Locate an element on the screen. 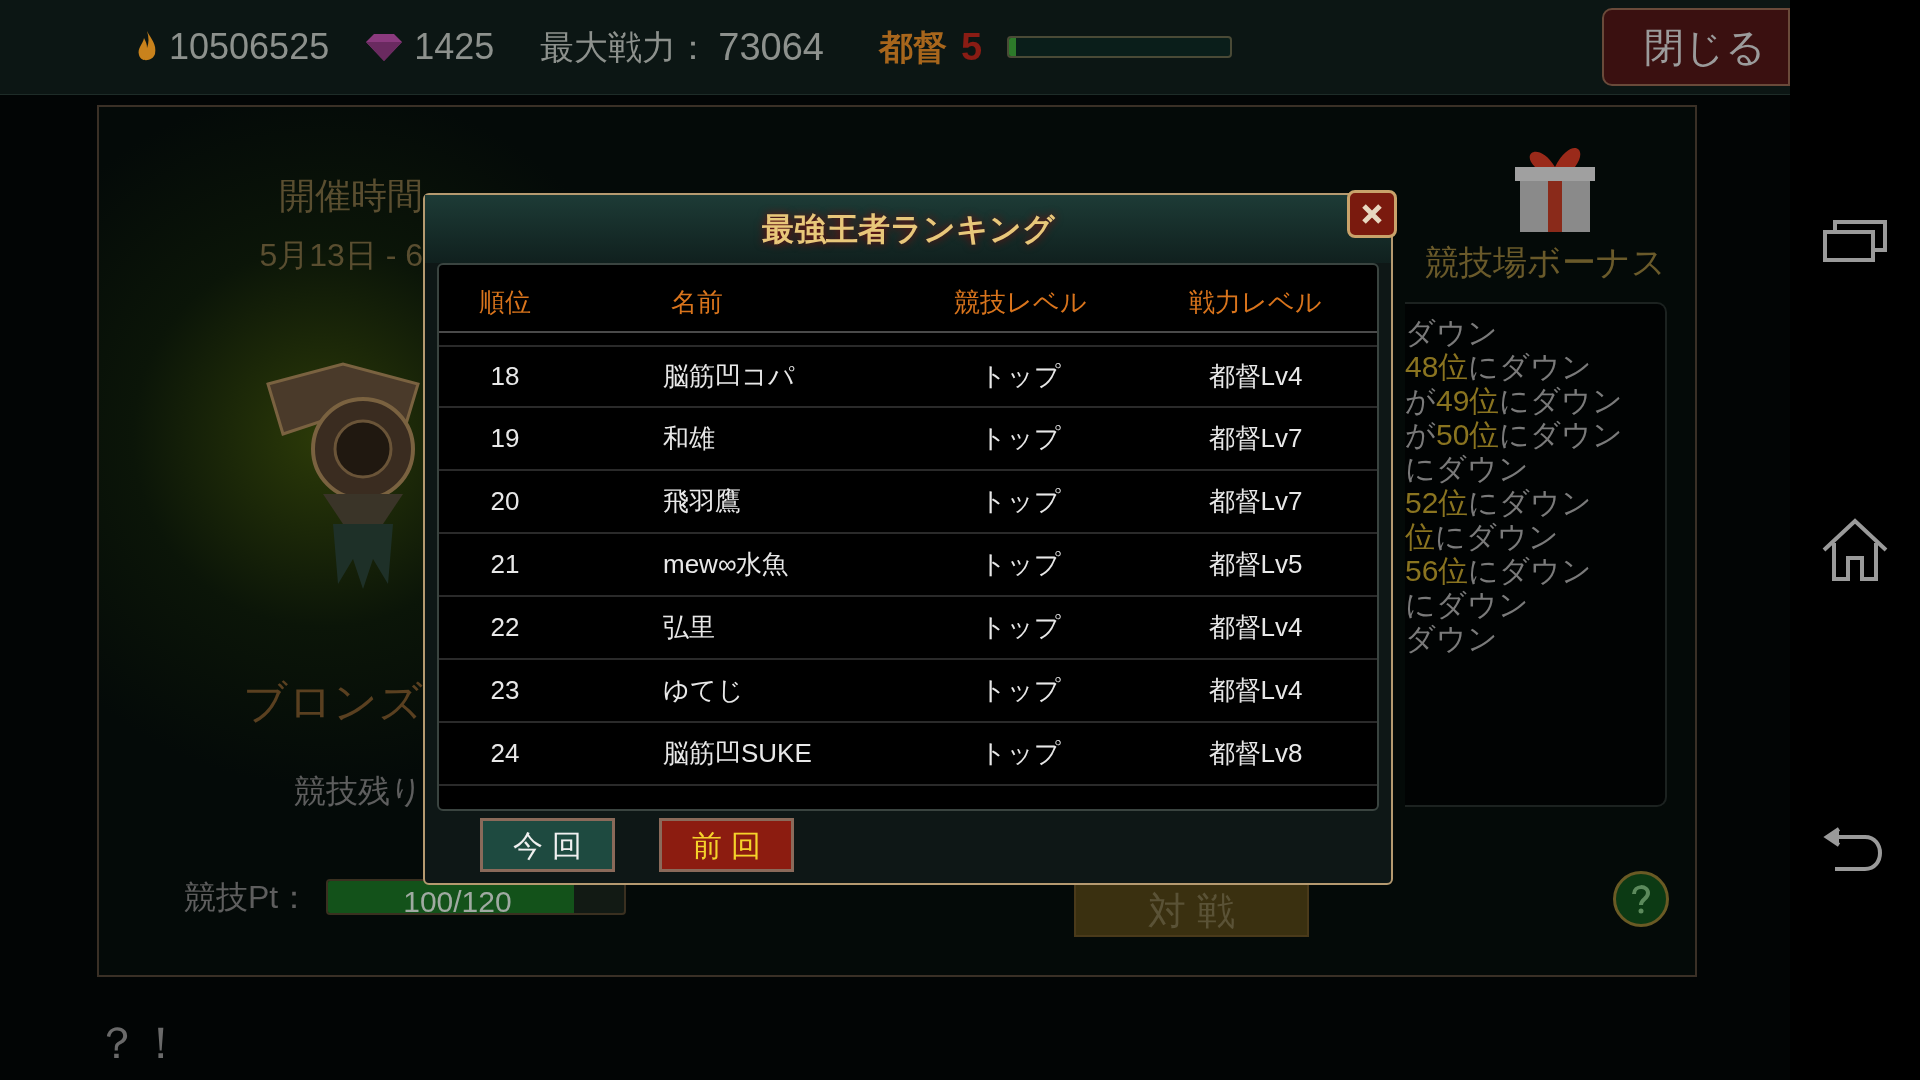 This screenshot has height=1080, width=1920. bonus-title: 競技場ボーナス is located at coordinates (1546, 262).